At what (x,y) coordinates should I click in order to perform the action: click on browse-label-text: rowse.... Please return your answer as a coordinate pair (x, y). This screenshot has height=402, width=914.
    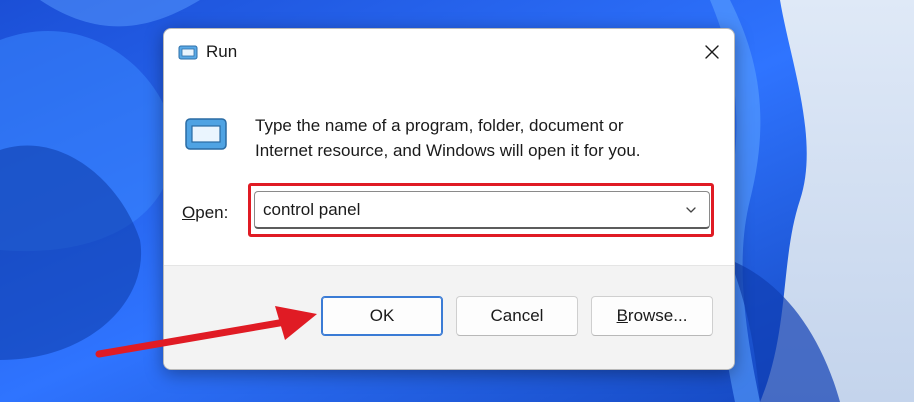
    Looking at the image, I should click on (657, 315).